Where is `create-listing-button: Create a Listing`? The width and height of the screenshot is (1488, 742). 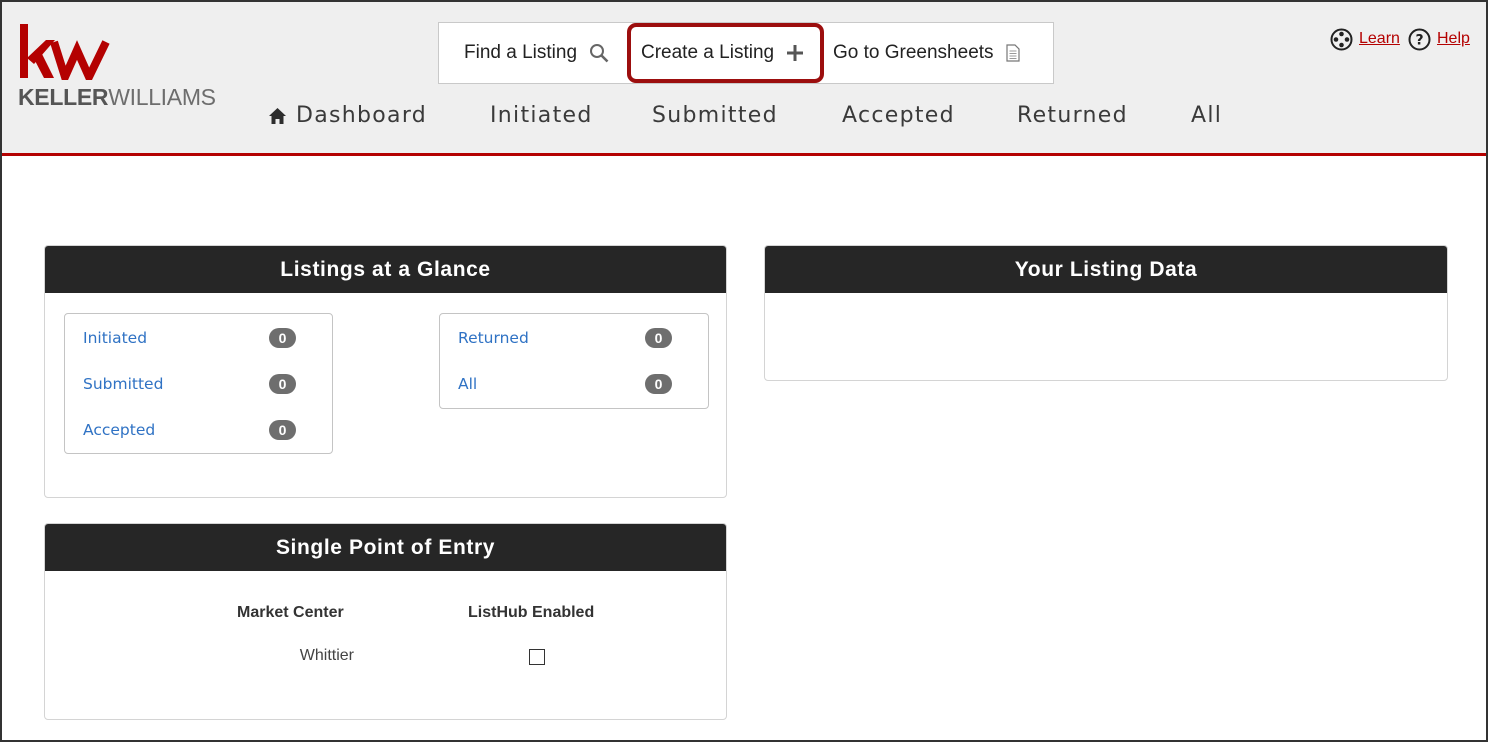 create-listing-button: Create a Listing is located at coordinates (722, 53).